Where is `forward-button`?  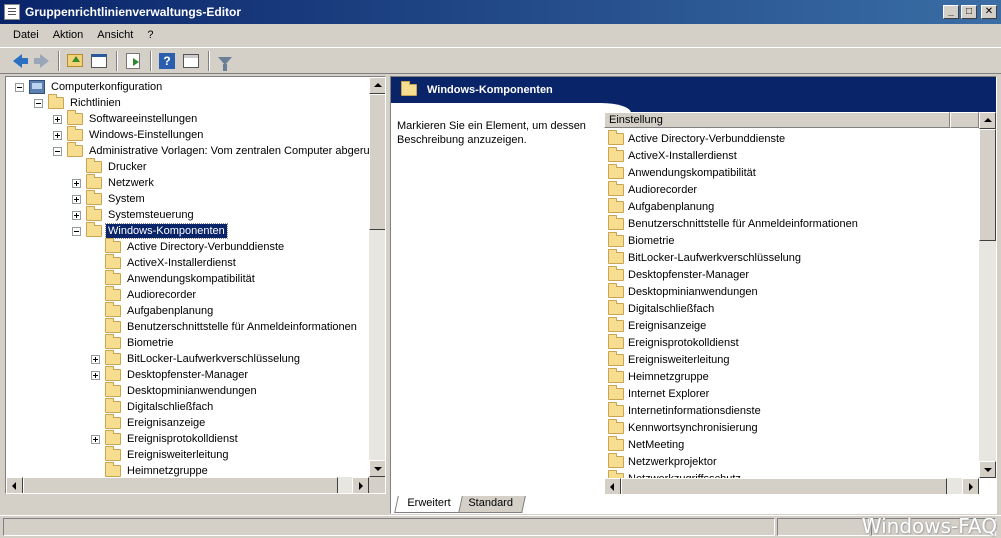 forward-button is located at coordinates (41, 61).